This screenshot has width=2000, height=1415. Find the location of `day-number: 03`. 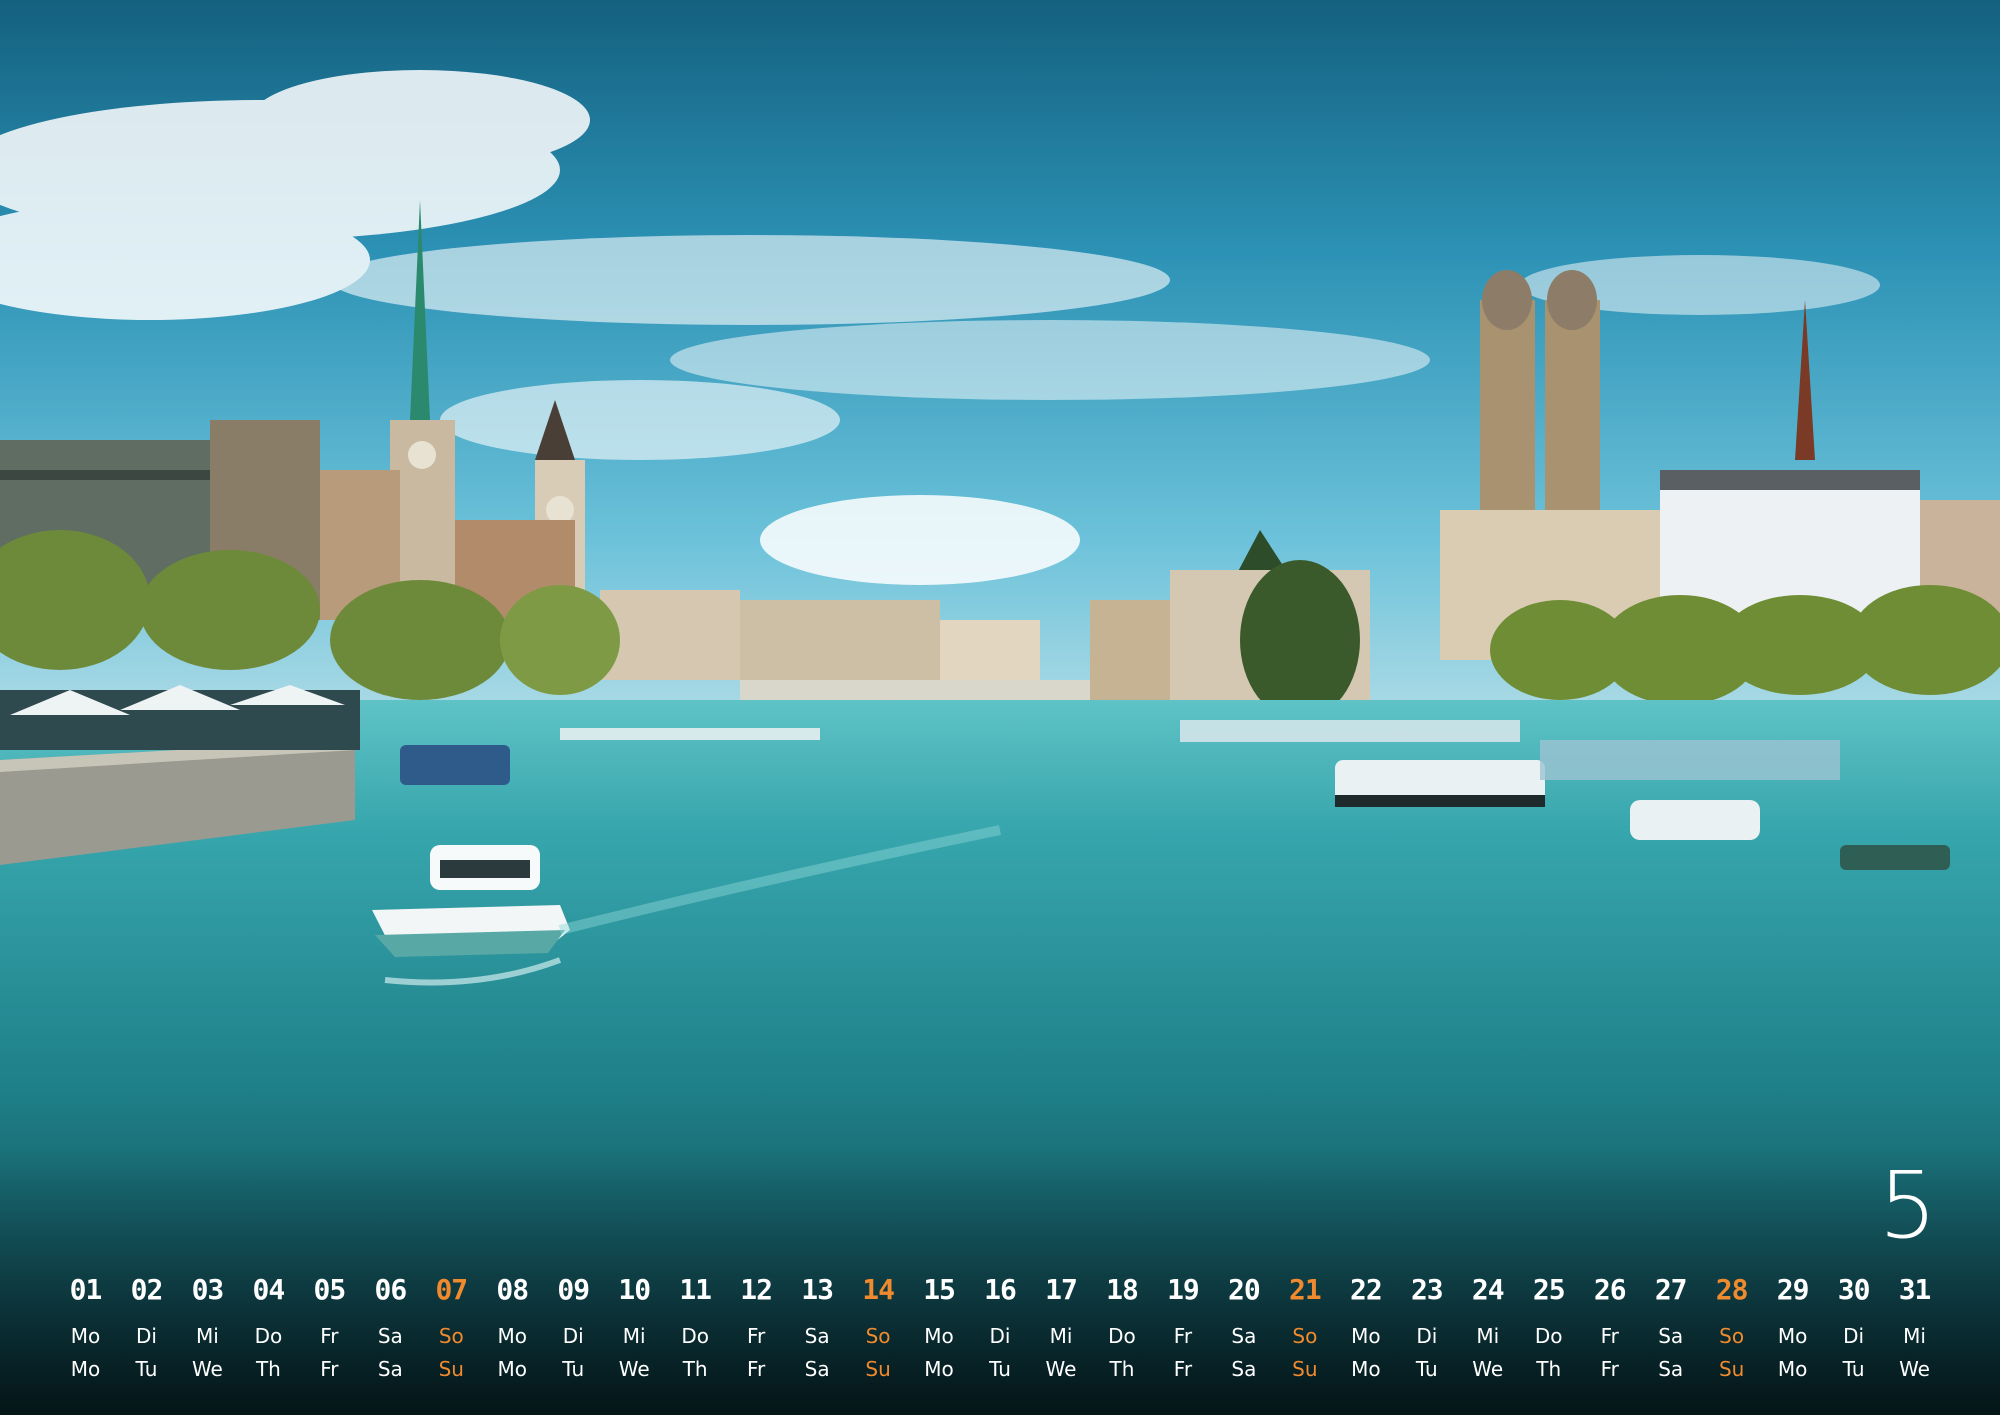

day-number: 03 is located at coordinates (208, 1289).